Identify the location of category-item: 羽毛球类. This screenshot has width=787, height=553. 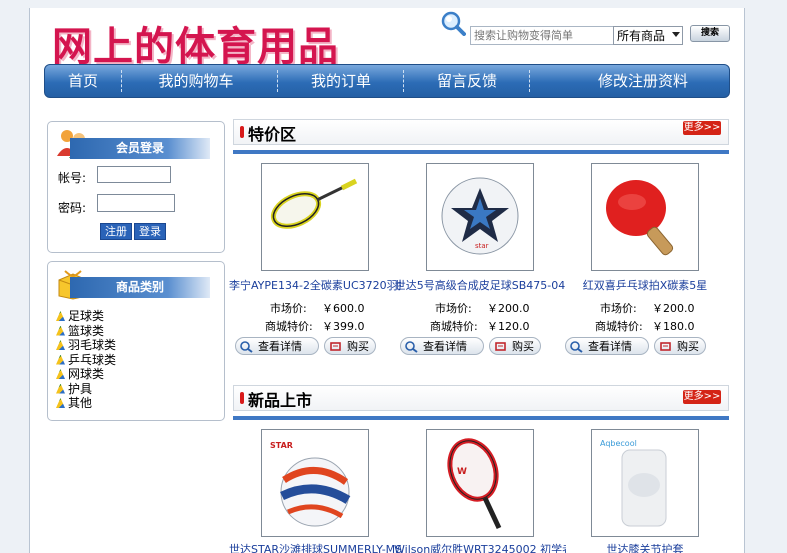
(86, 345).